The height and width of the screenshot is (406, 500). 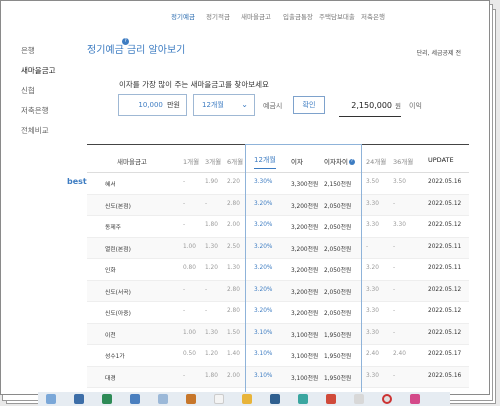 What do you see at coordinates (38, 71) in the screenshot?
I see `sidebar-item-saemaeul: 새마을금고` at bounding box center [38, 71].